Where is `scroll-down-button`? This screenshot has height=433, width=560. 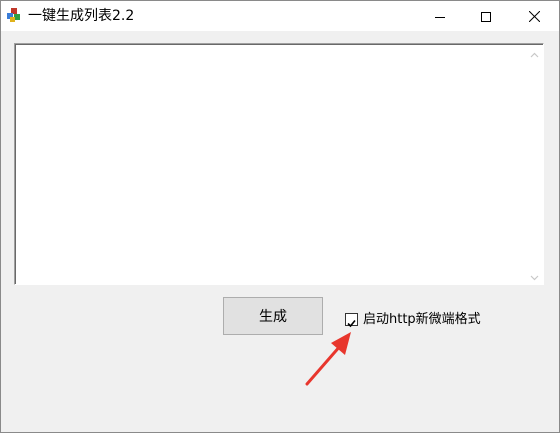
scroll-down-button is located at coordinates (534, 275).